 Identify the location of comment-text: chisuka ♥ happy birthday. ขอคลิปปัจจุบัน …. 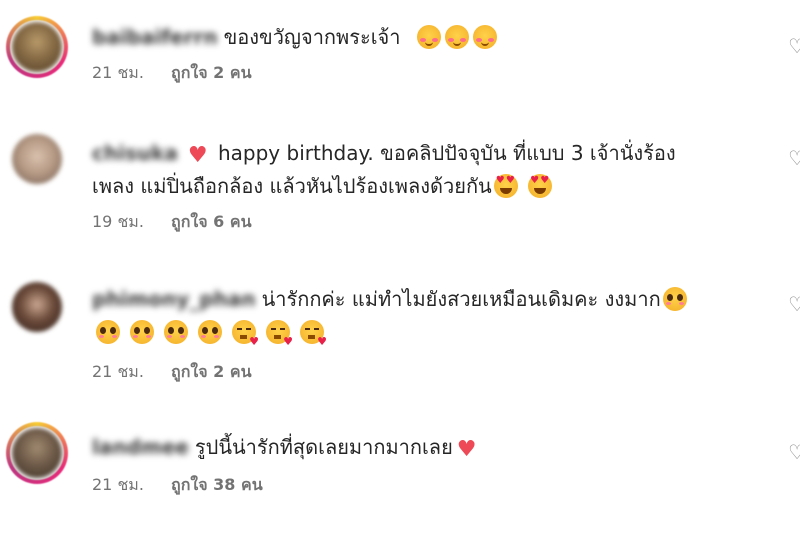
(426, 154).